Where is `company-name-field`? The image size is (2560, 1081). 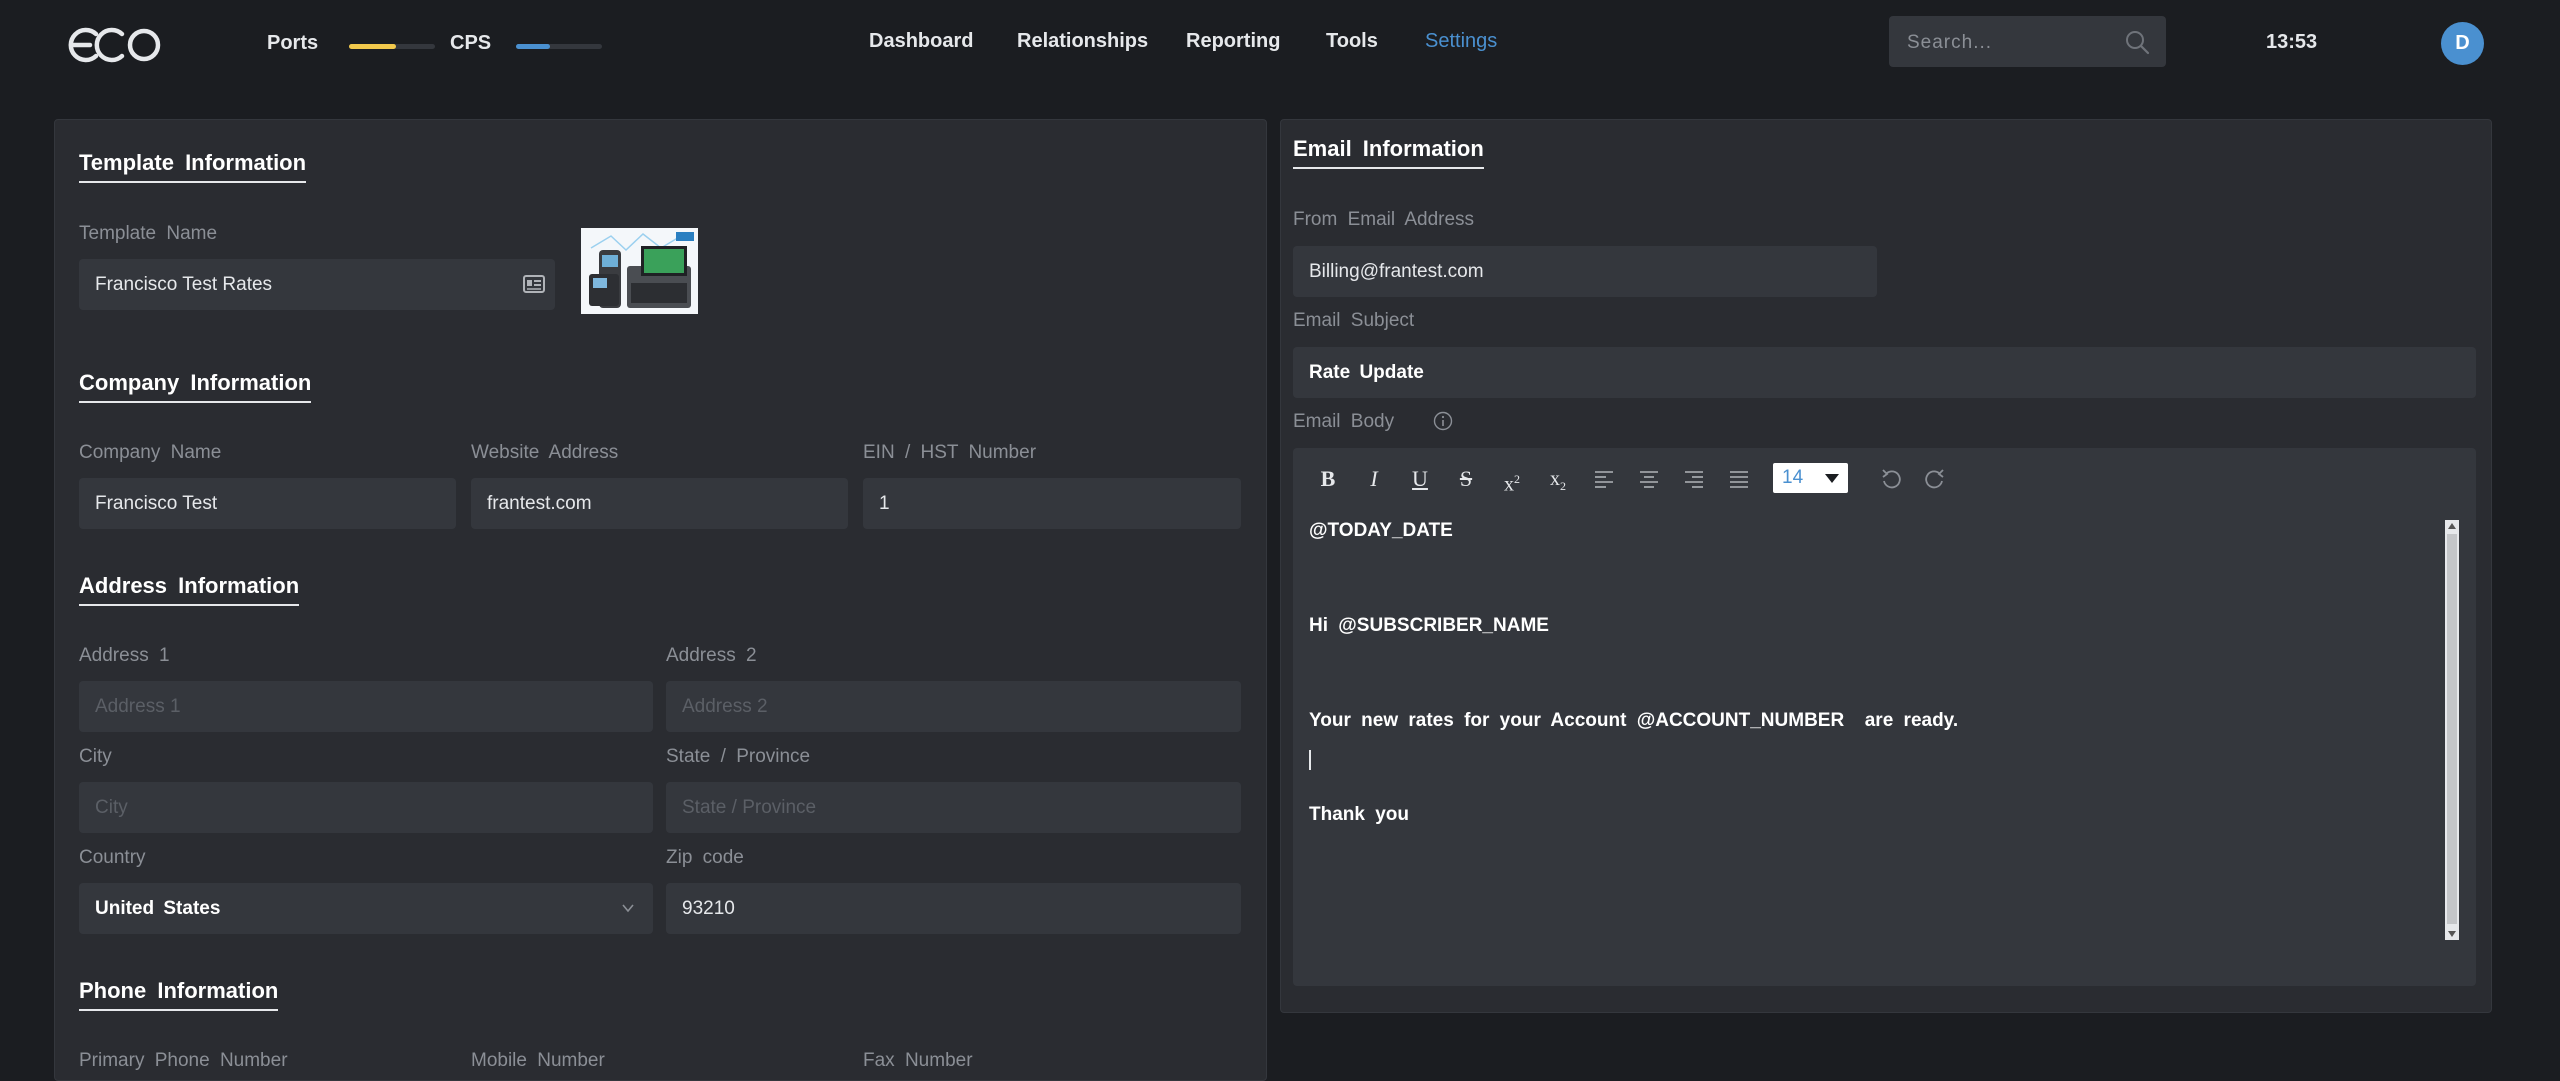 company-name-field is located at coordinates (267, 503).